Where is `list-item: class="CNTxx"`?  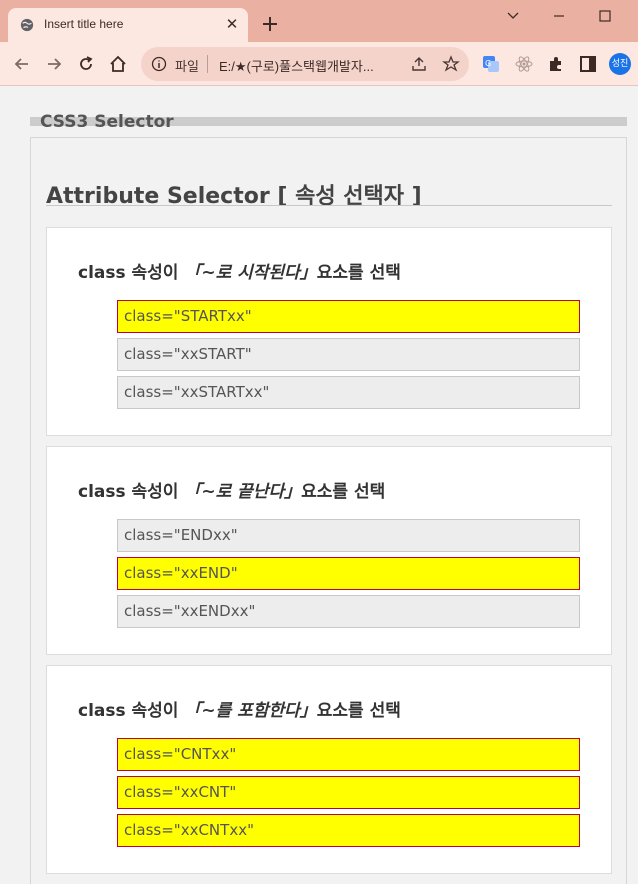
list-item: class="CNTxx" is located at coordinates (348, 754).